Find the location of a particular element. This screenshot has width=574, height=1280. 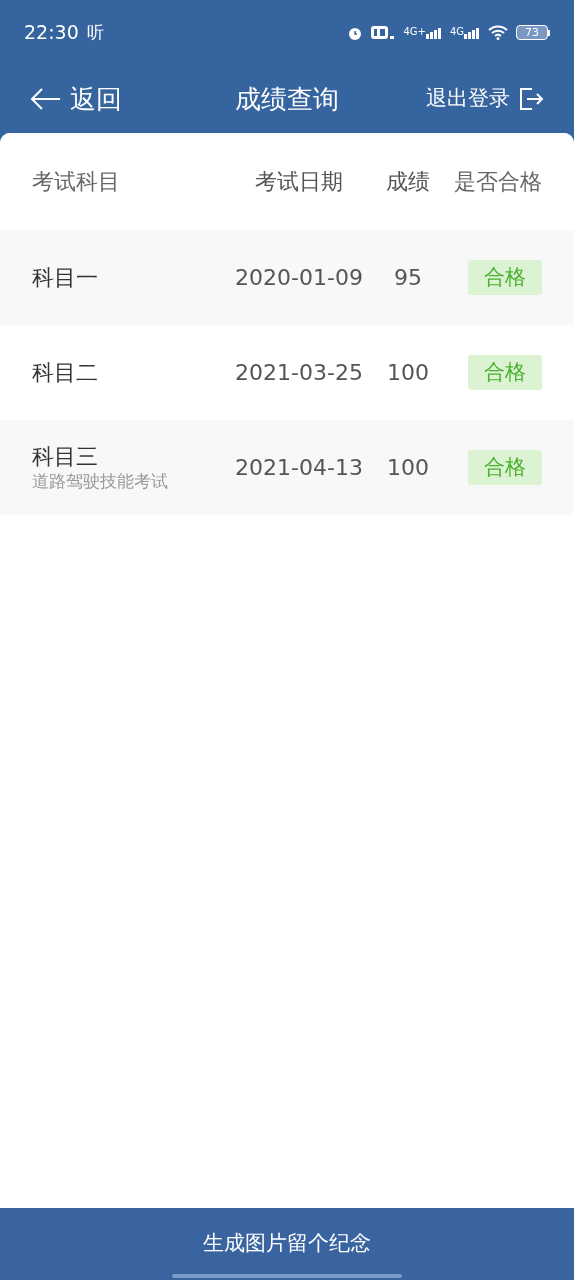

network-label: 4G+ is located at coordinates (414, 31).